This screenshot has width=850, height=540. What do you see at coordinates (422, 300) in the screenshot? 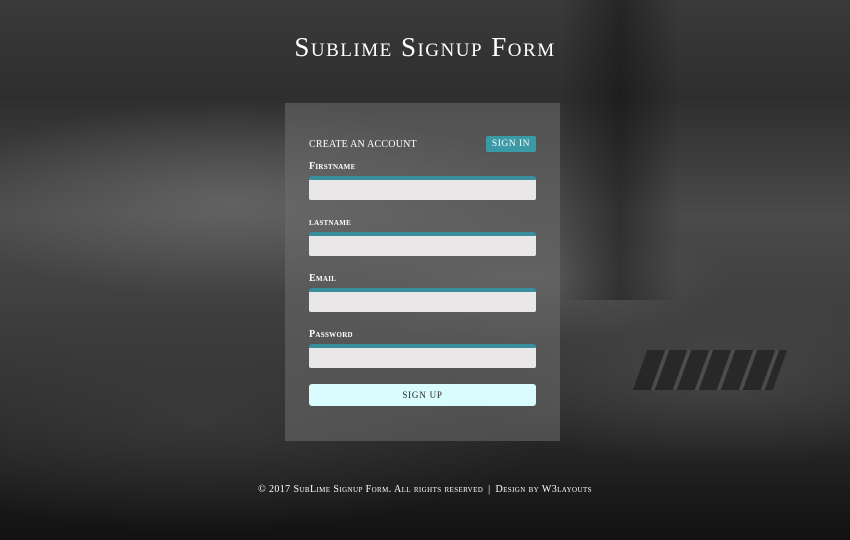
I see `email-field` at bounding box center [422, 300].